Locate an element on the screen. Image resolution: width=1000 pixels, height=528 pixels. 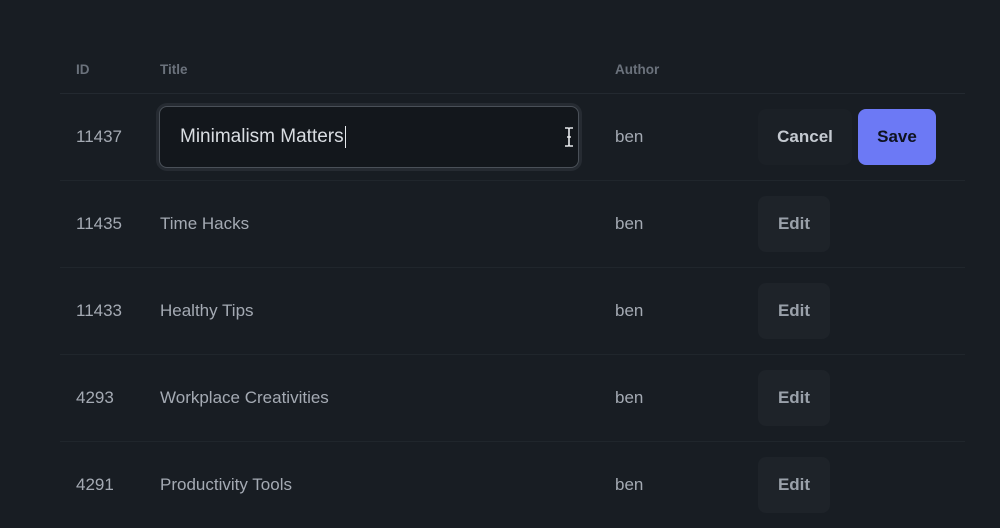
row-id: 11435 is located at coordinates (99, 223).